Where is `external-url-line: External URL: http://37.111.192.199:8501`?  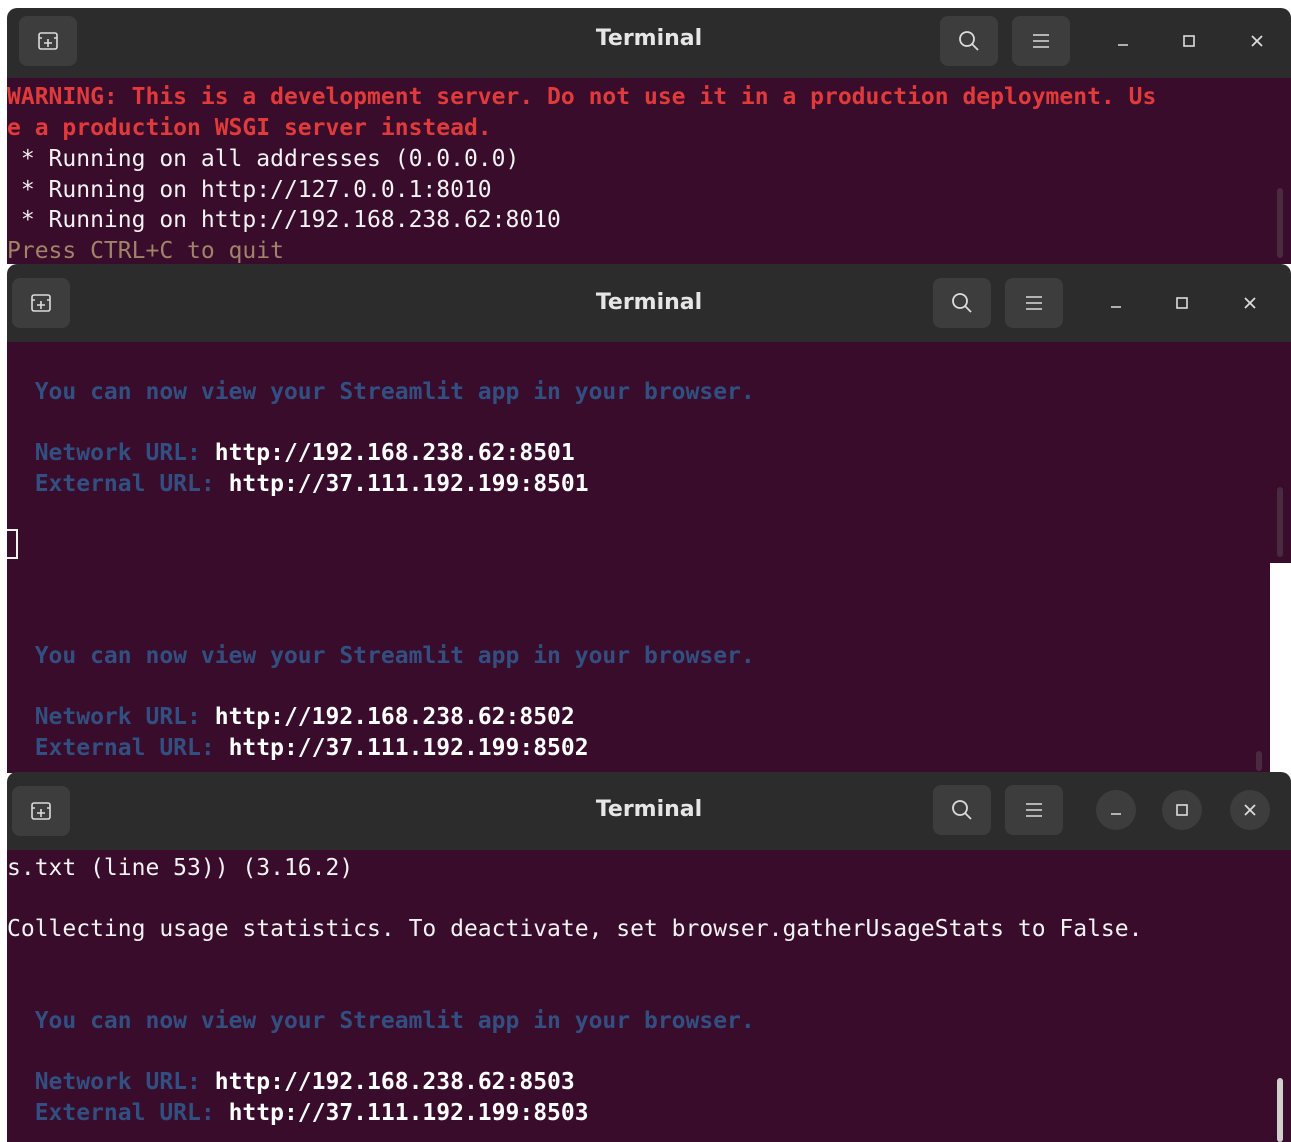 external-url-line: External URL: http://37.111.192.199:8501 is located at coordinates (298, 484).